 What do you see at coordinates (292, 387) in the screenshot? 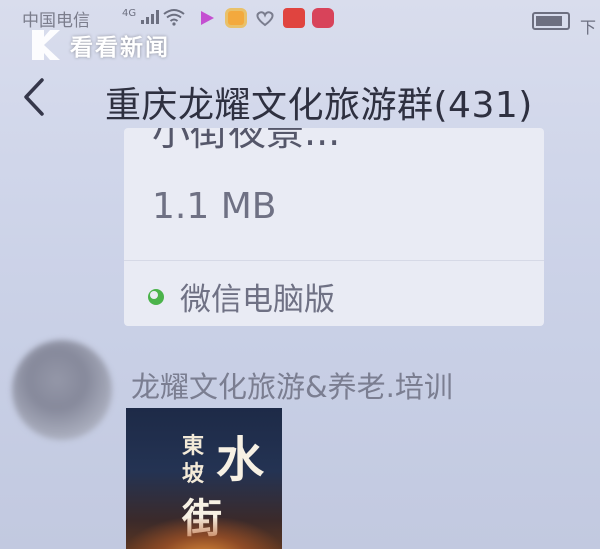
I see `sender-name: 龙耀文化旅游&养老.培训` at bounding box center [292, 387].